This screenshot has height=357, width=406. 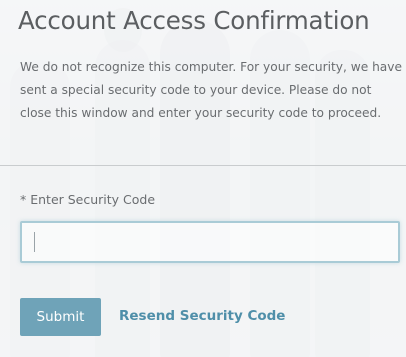 What do you see at coordinates (202, 316) in the screenshot?
I see `resend-security-code-link: Resend Security Code` at bounding box center [202, 316].